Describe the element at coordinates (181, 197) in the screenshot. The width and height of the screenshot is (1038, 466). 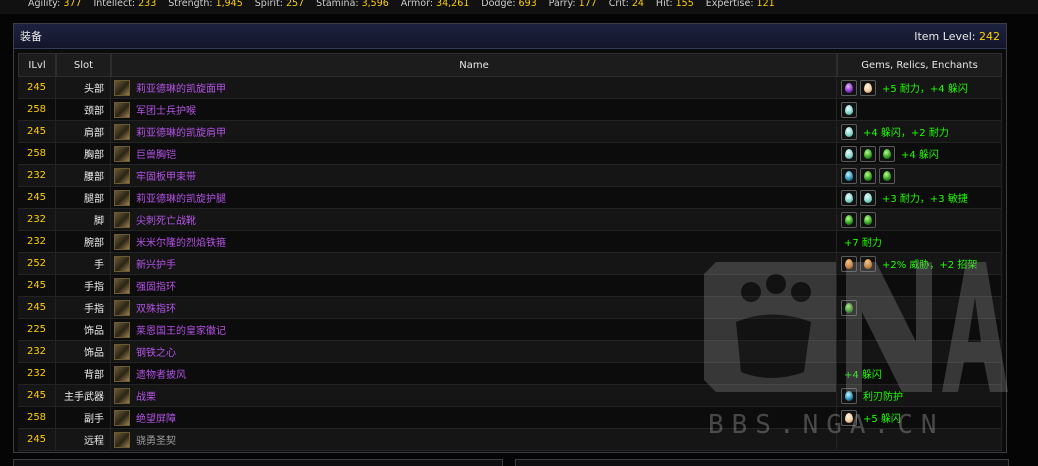
I see `item-name-link: 莉亚德琳的凯旋护腿` at that location.